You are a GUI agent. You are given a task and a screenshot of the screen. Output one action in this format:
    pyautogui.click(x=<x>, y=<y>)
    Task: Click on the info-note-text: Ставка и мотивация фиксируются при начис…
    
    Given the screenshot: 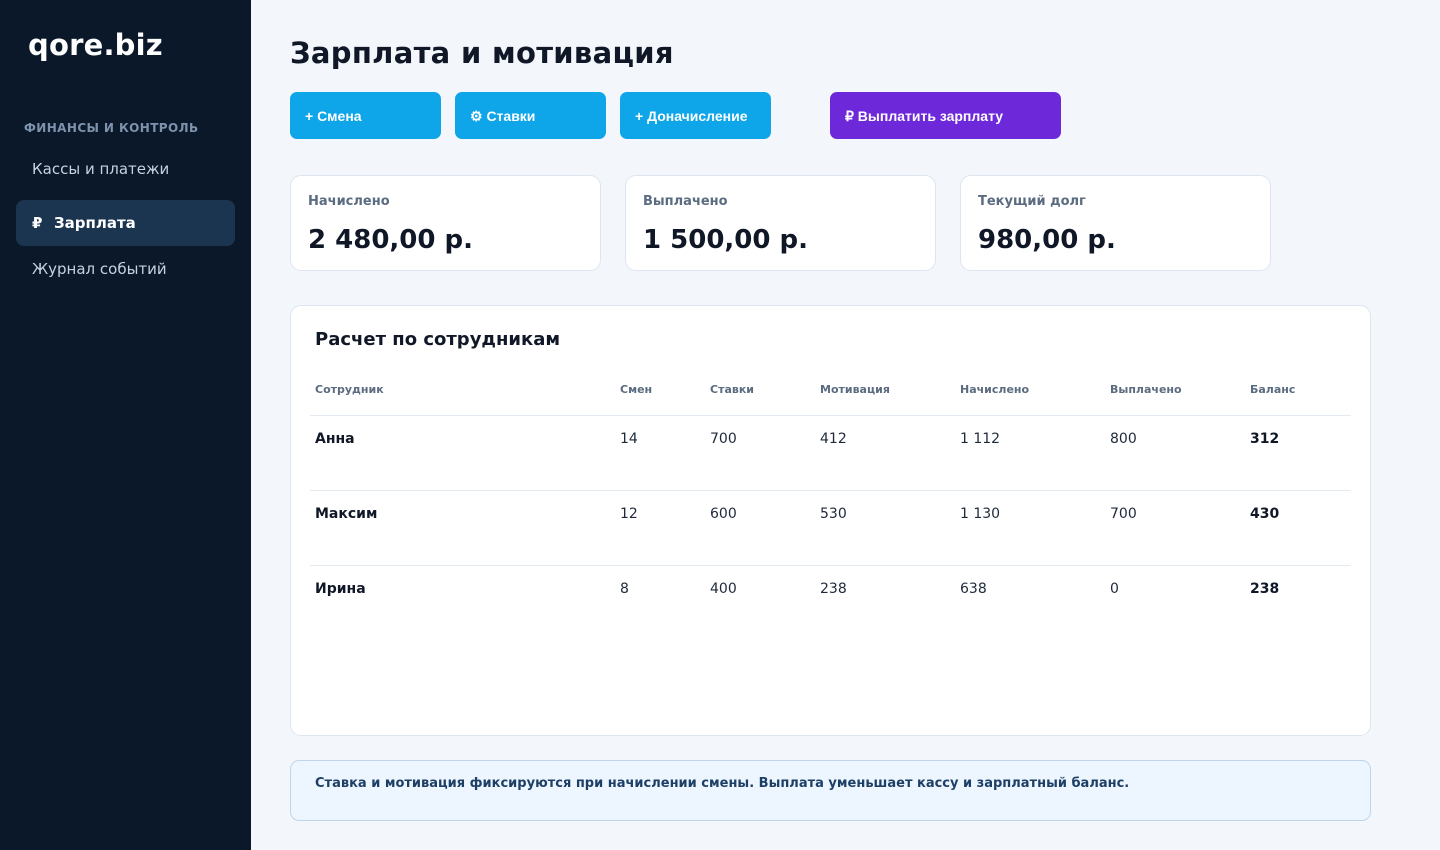 What is the action you would take?
    pyautogui.click(x=722, y=783)
    